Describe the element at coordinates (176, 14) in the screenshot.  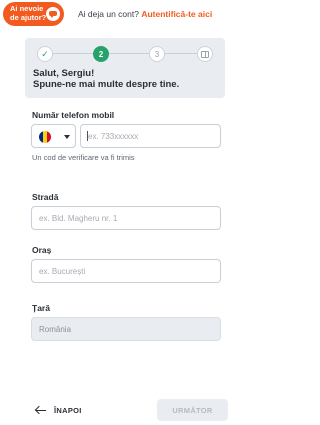
I see `login-link: Autentifică-te aici` at that location.